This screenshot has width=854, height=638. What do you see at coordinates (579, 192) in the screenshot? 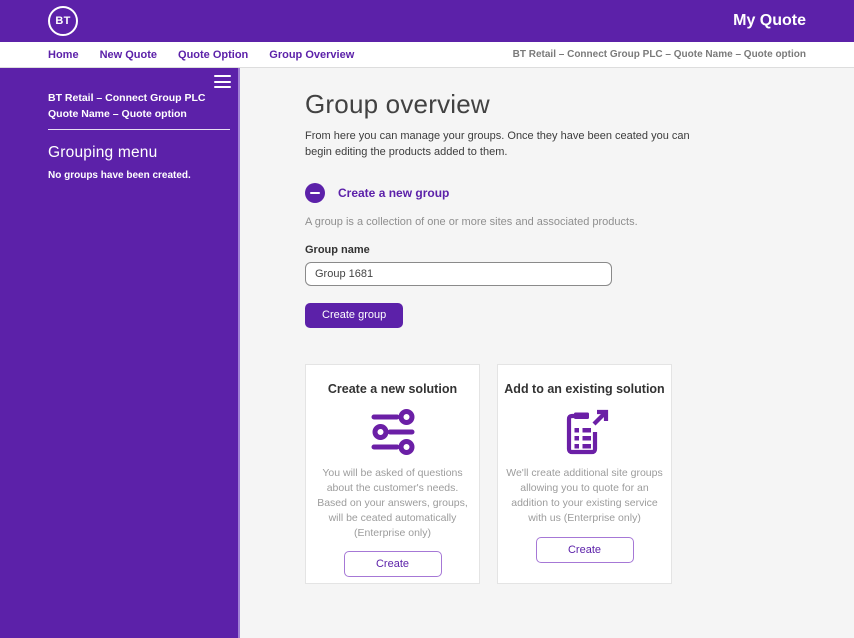
I see `create-group-toggle: Create a new group` at bounding box center [579, 192].